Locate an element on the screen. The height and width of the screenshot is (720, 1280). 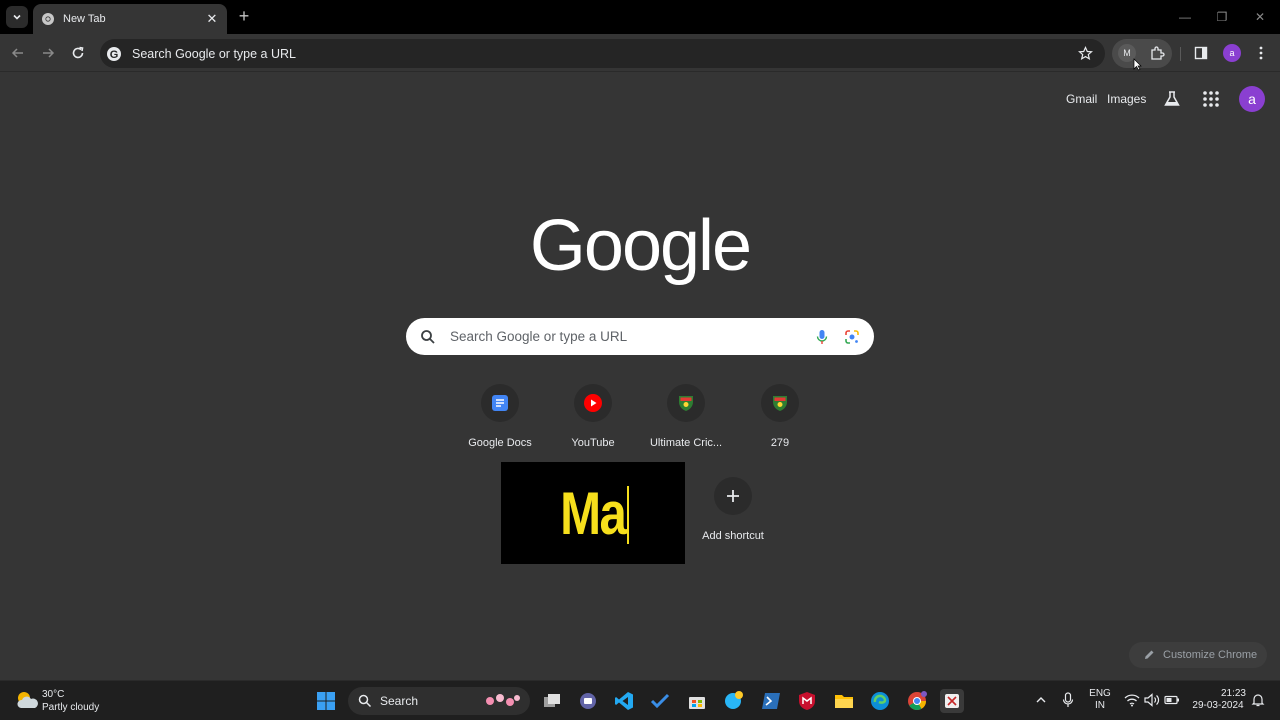
wifi-icon is located at coordinates (1132, 700).